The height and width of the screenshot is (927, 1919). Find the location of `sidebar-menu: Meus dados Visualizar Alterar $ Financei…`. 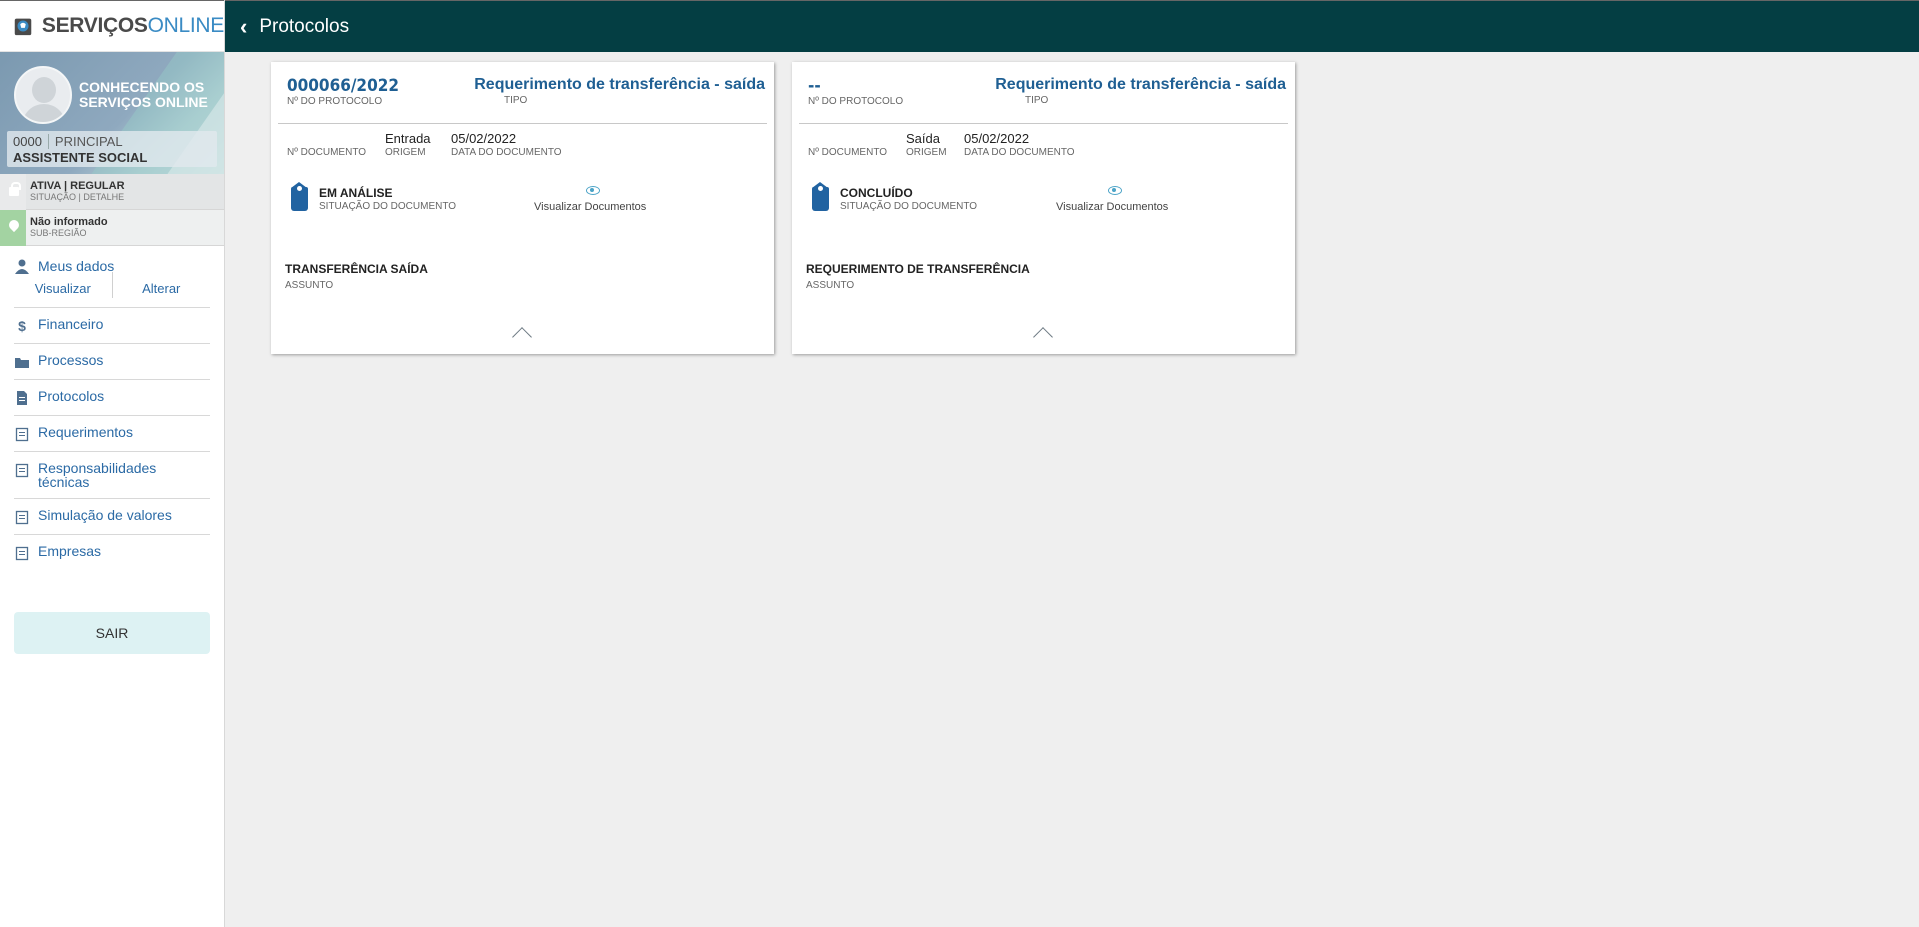

sidebar-menu: Meus dados Visualizar Alterar $ Financei… is located at coordinates (112, 408).